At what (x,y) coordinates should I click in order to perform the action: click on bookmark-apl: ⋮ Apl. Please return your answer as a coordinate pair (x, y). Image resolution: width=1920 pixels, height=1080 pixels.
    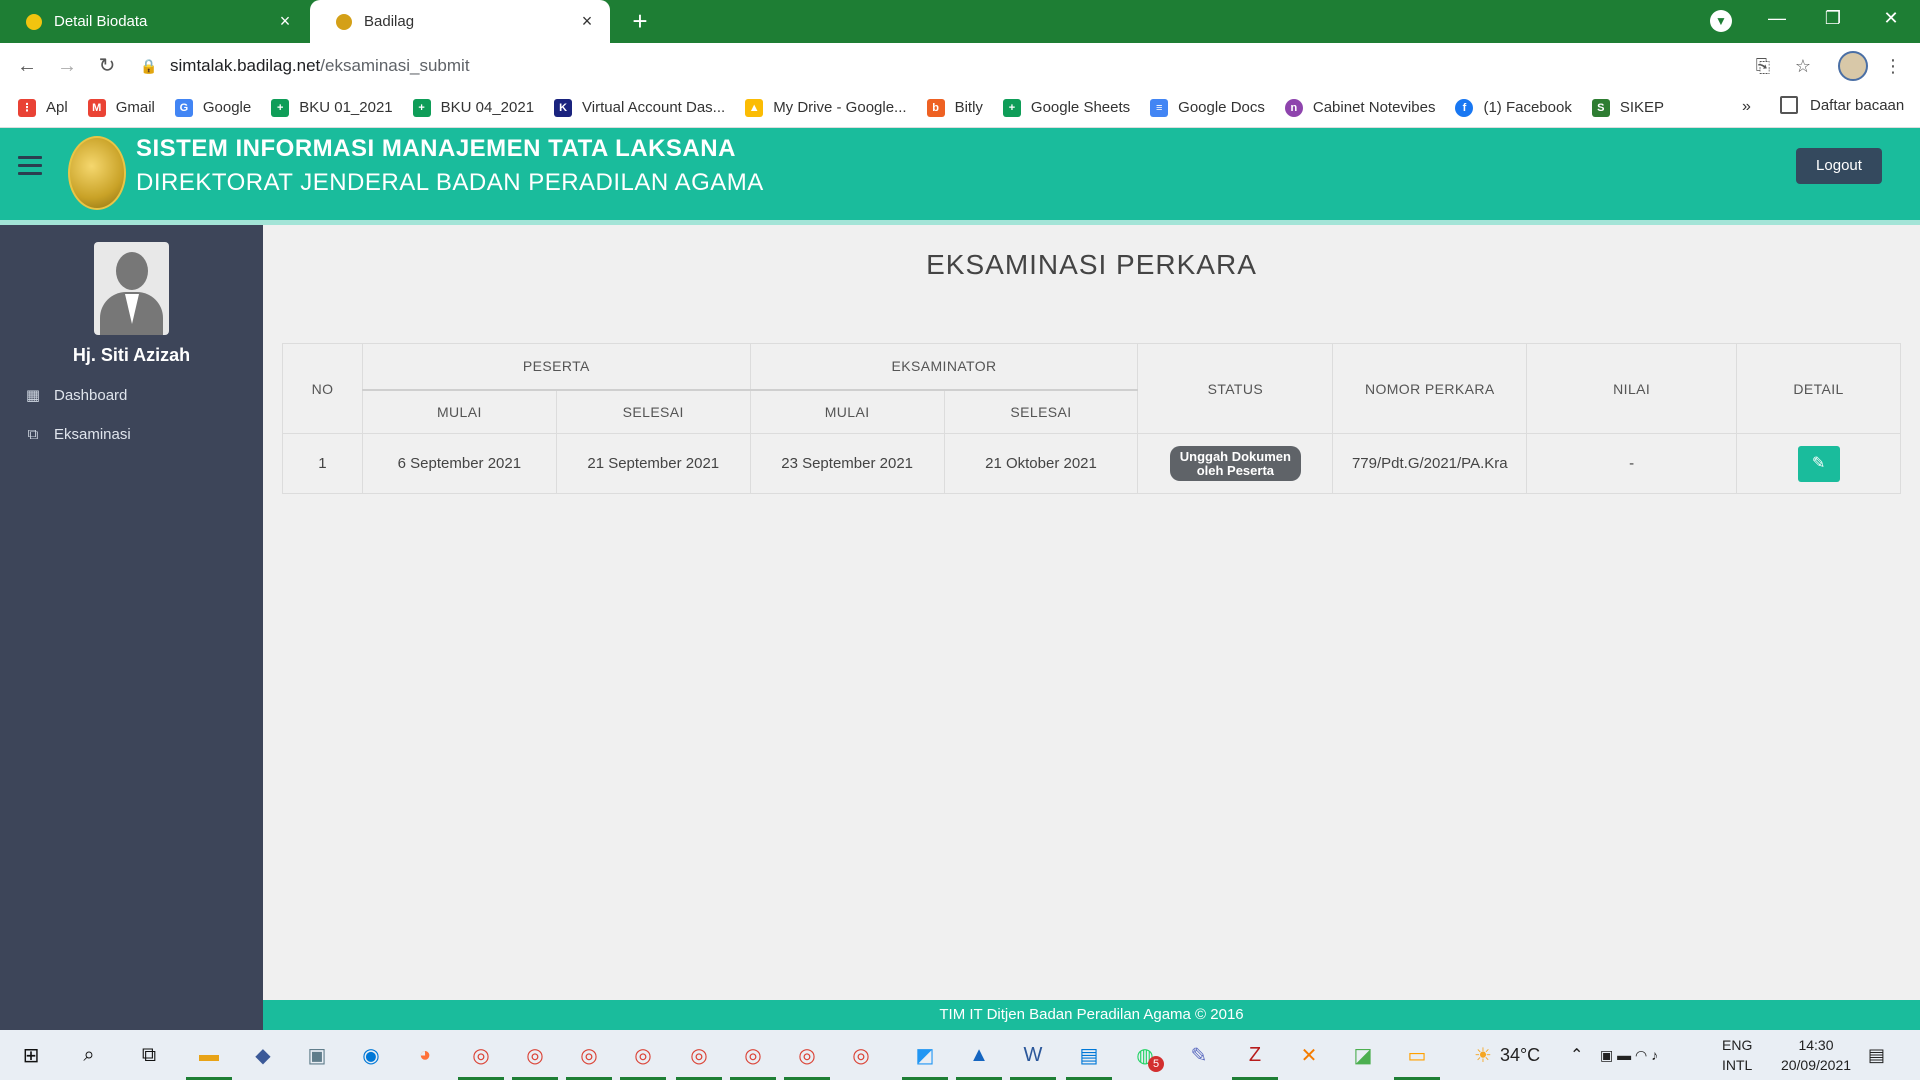
    Looking at the image, I should click on (43, 107).